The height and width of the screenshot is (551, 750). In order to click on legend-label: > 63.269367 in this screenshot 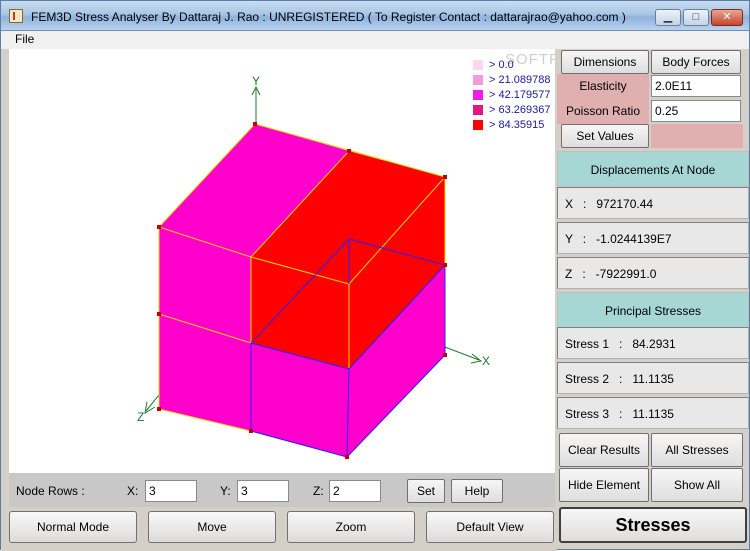, I will do `click(520, 109)`.